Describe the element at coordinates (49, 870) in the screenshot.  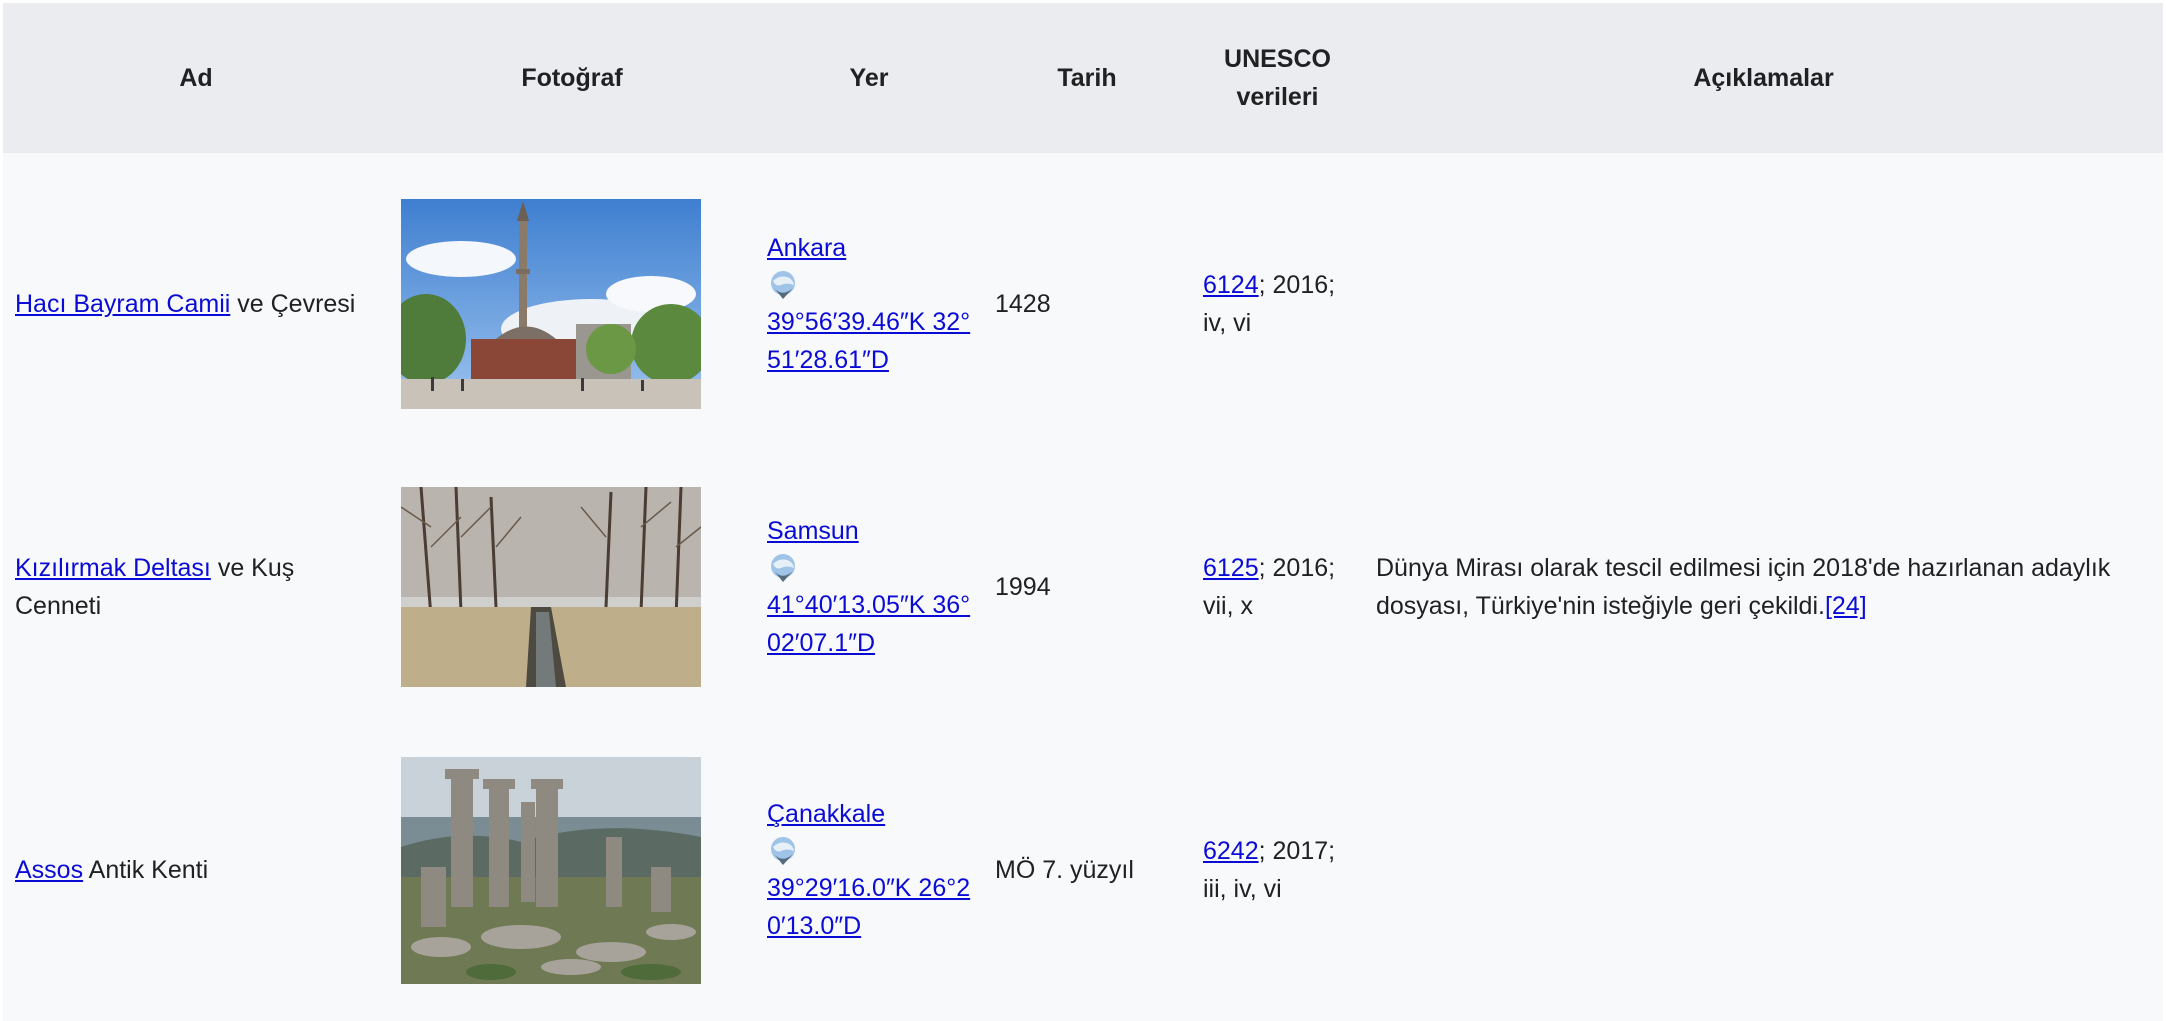
I see `site-name-link: Assos` at that location.